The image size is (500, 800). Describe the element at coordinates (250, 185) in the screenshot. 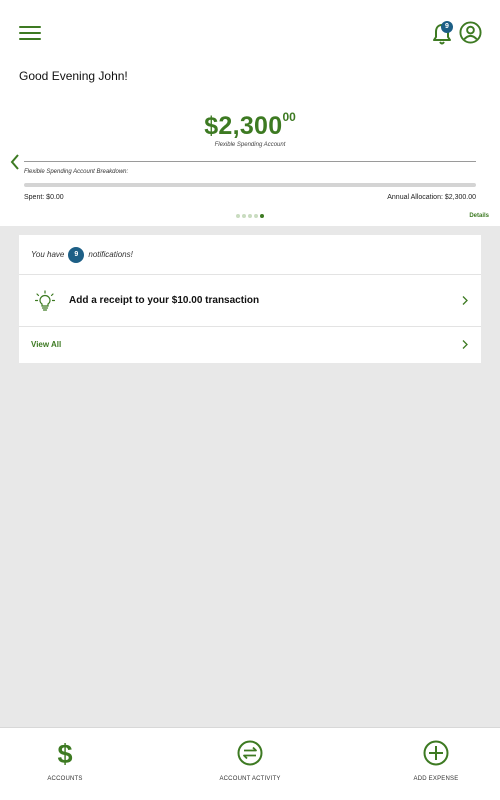

I see `spending-progress-bar` at that location.